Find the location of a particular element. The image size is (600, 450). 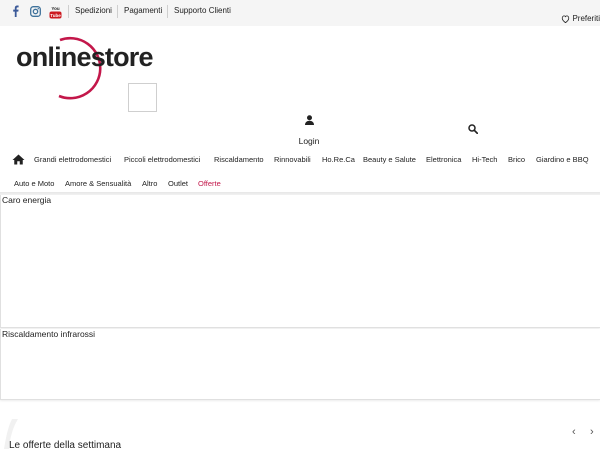

nav-item-beauty-salute: Beauty e Salute is located at coordinates (389, 159).